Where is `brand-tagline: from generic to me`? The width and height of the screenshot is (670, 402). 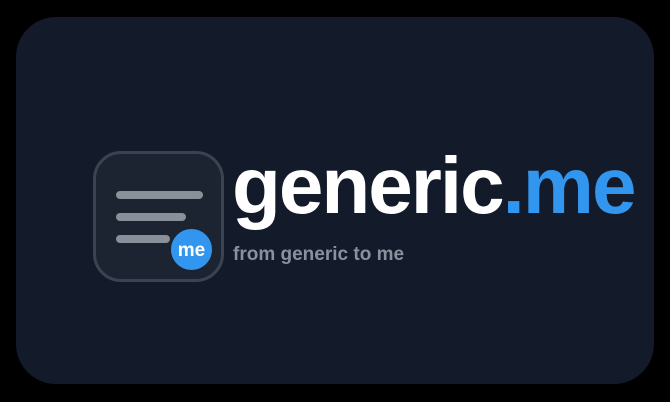 brand-tagline: from generic to me is located at coordinates (319, 254).